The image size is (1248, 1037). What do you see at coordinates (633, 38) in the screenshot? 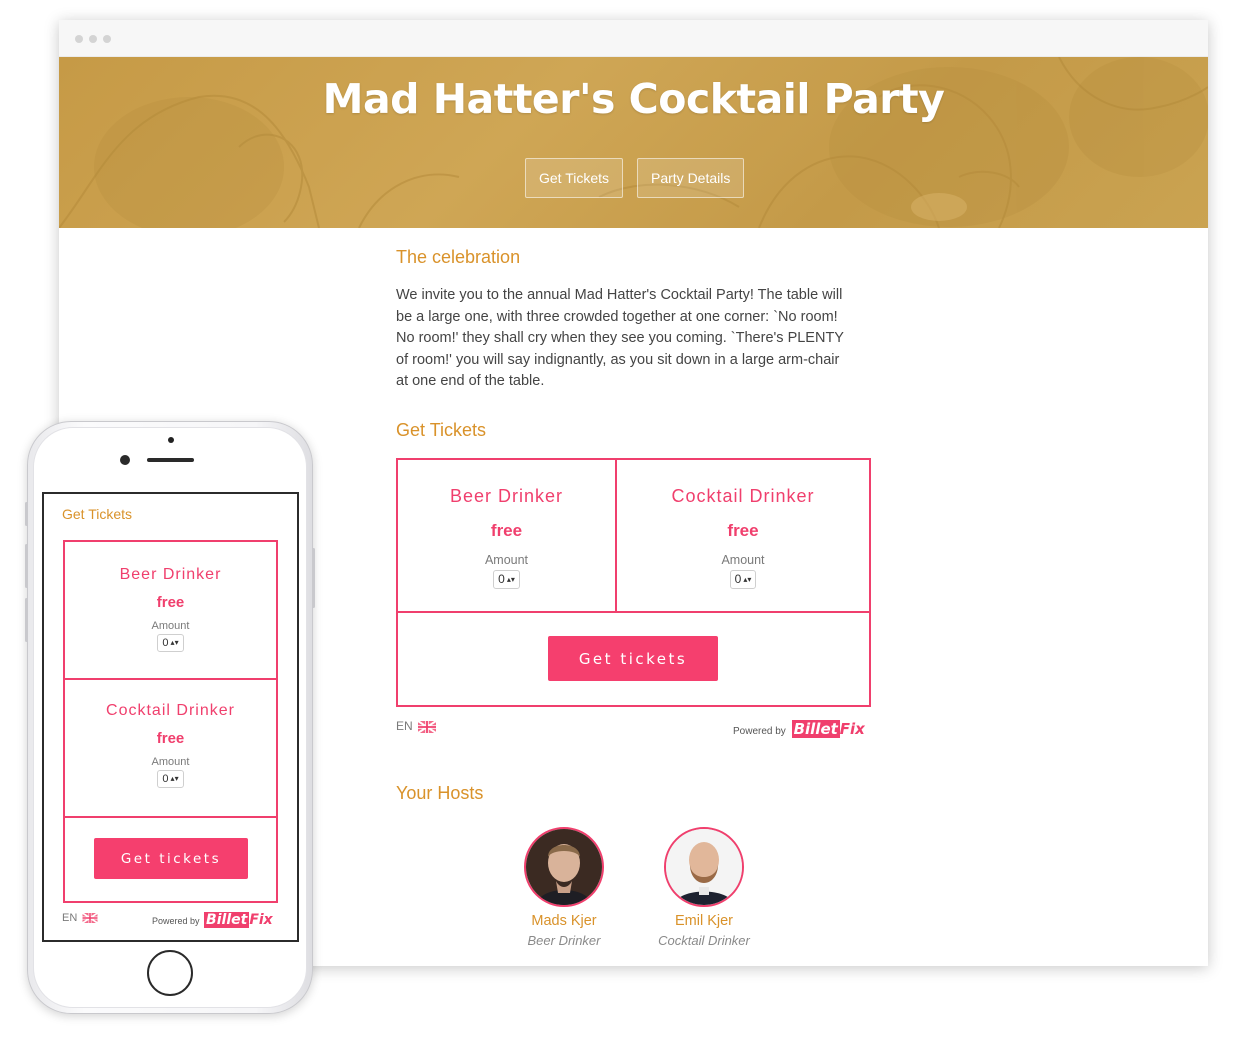
I see `browser-chrome` at bounding box center [633, 38].